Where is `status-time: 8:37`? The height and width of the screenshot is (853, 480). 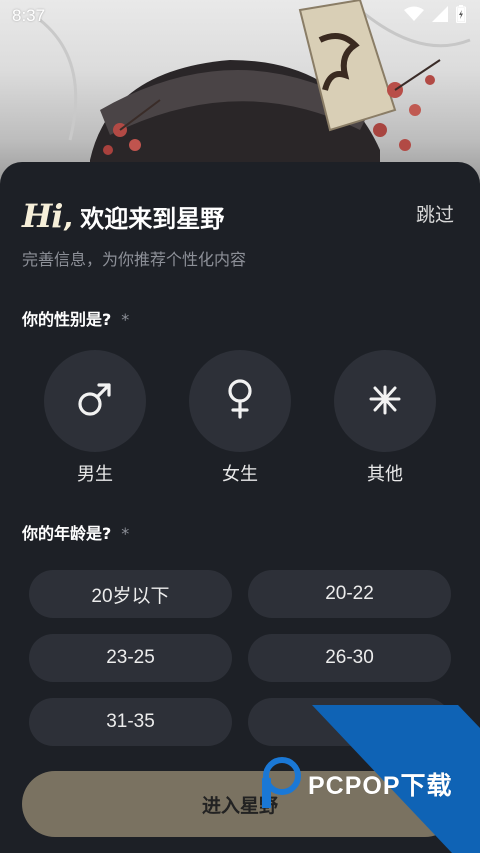 status-time: 8:37 is located at coordinates (29, 15).